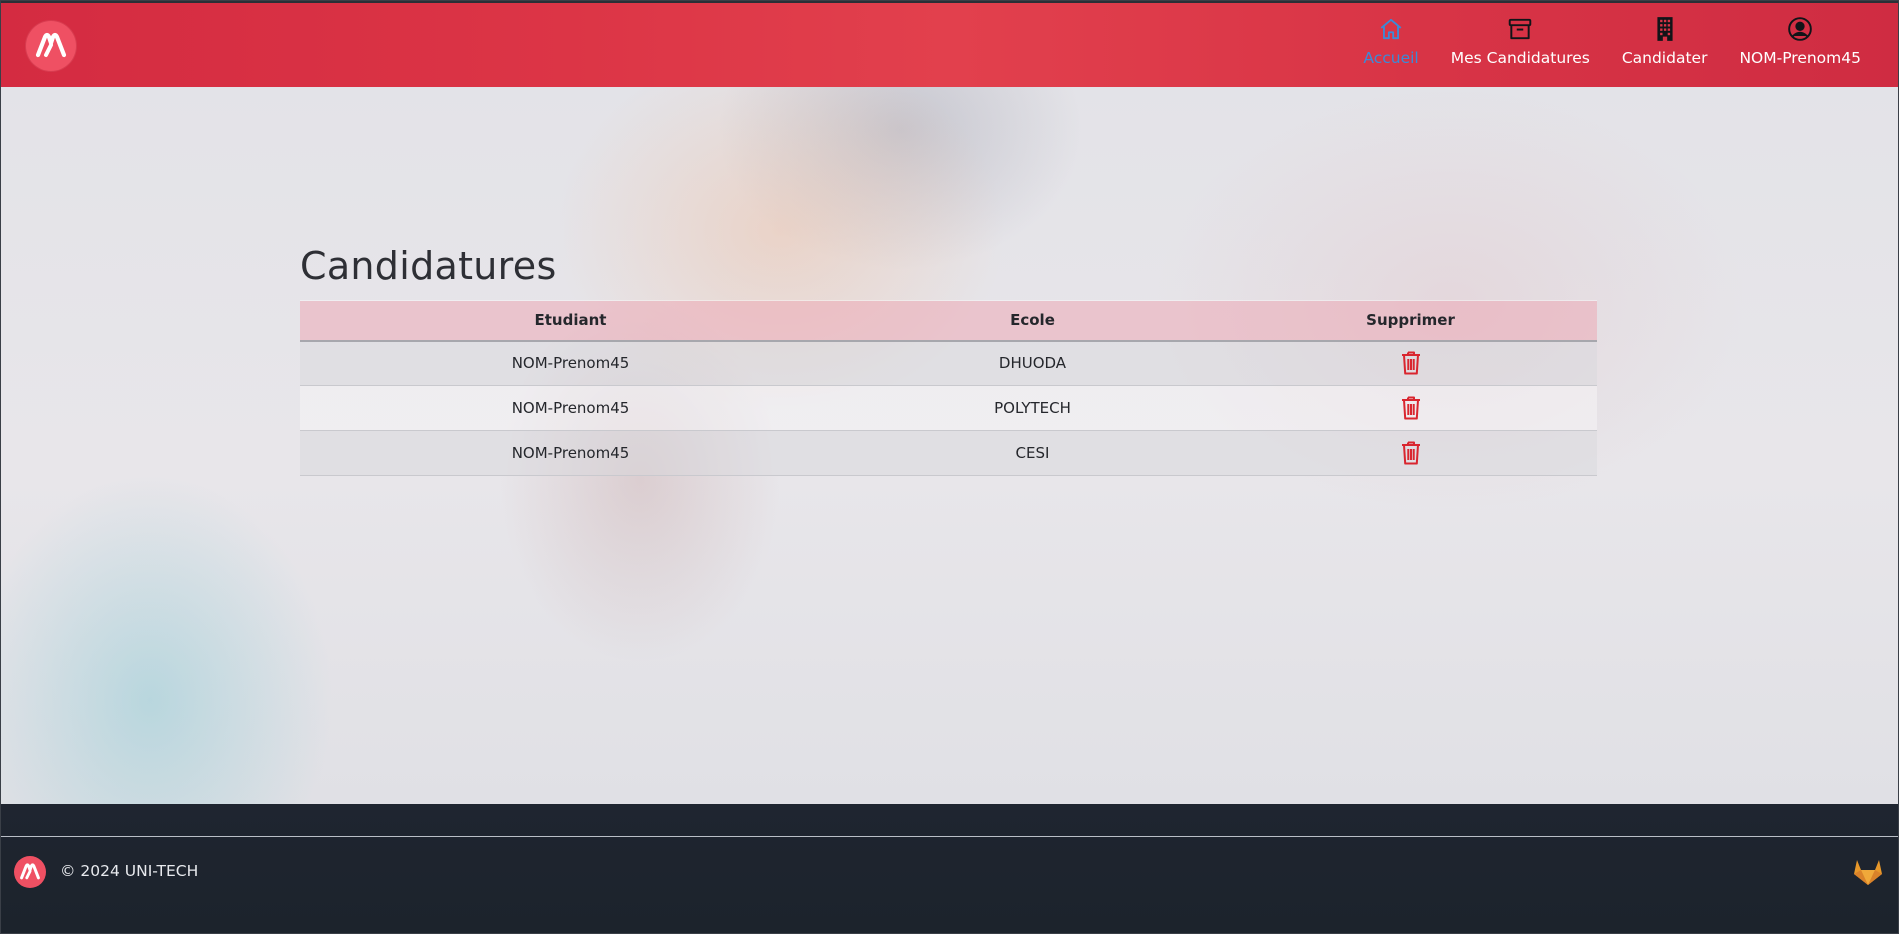  I want to click on user-circle-icon, so click(1800, 29).